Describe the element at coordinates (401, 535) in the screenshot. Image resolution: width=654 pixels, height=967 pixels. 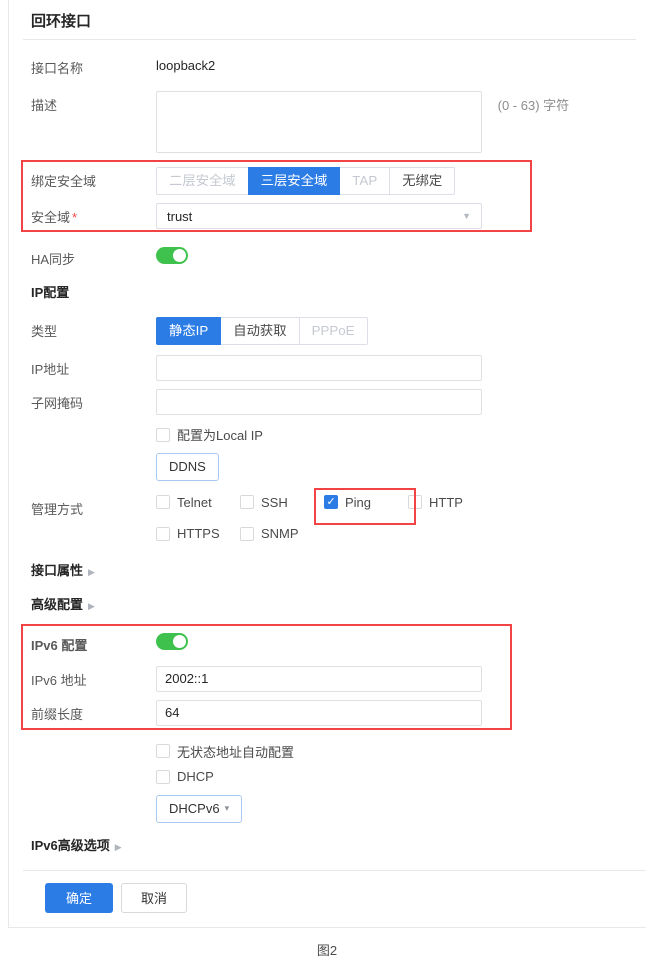
I see `management-checkbox-row-2: HTTPS SNMP` at that location.